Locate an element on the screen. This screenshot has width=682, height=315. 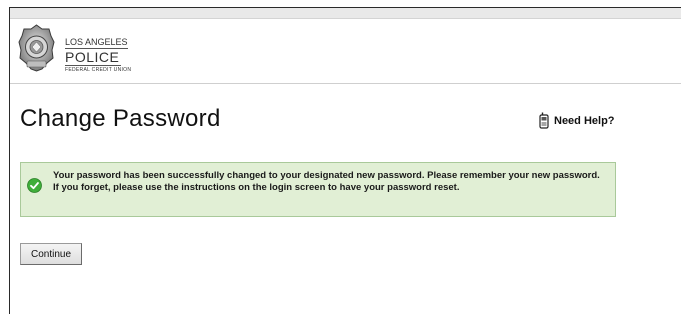
logo-line-2: POLICE is located at coordinates (93, 57).